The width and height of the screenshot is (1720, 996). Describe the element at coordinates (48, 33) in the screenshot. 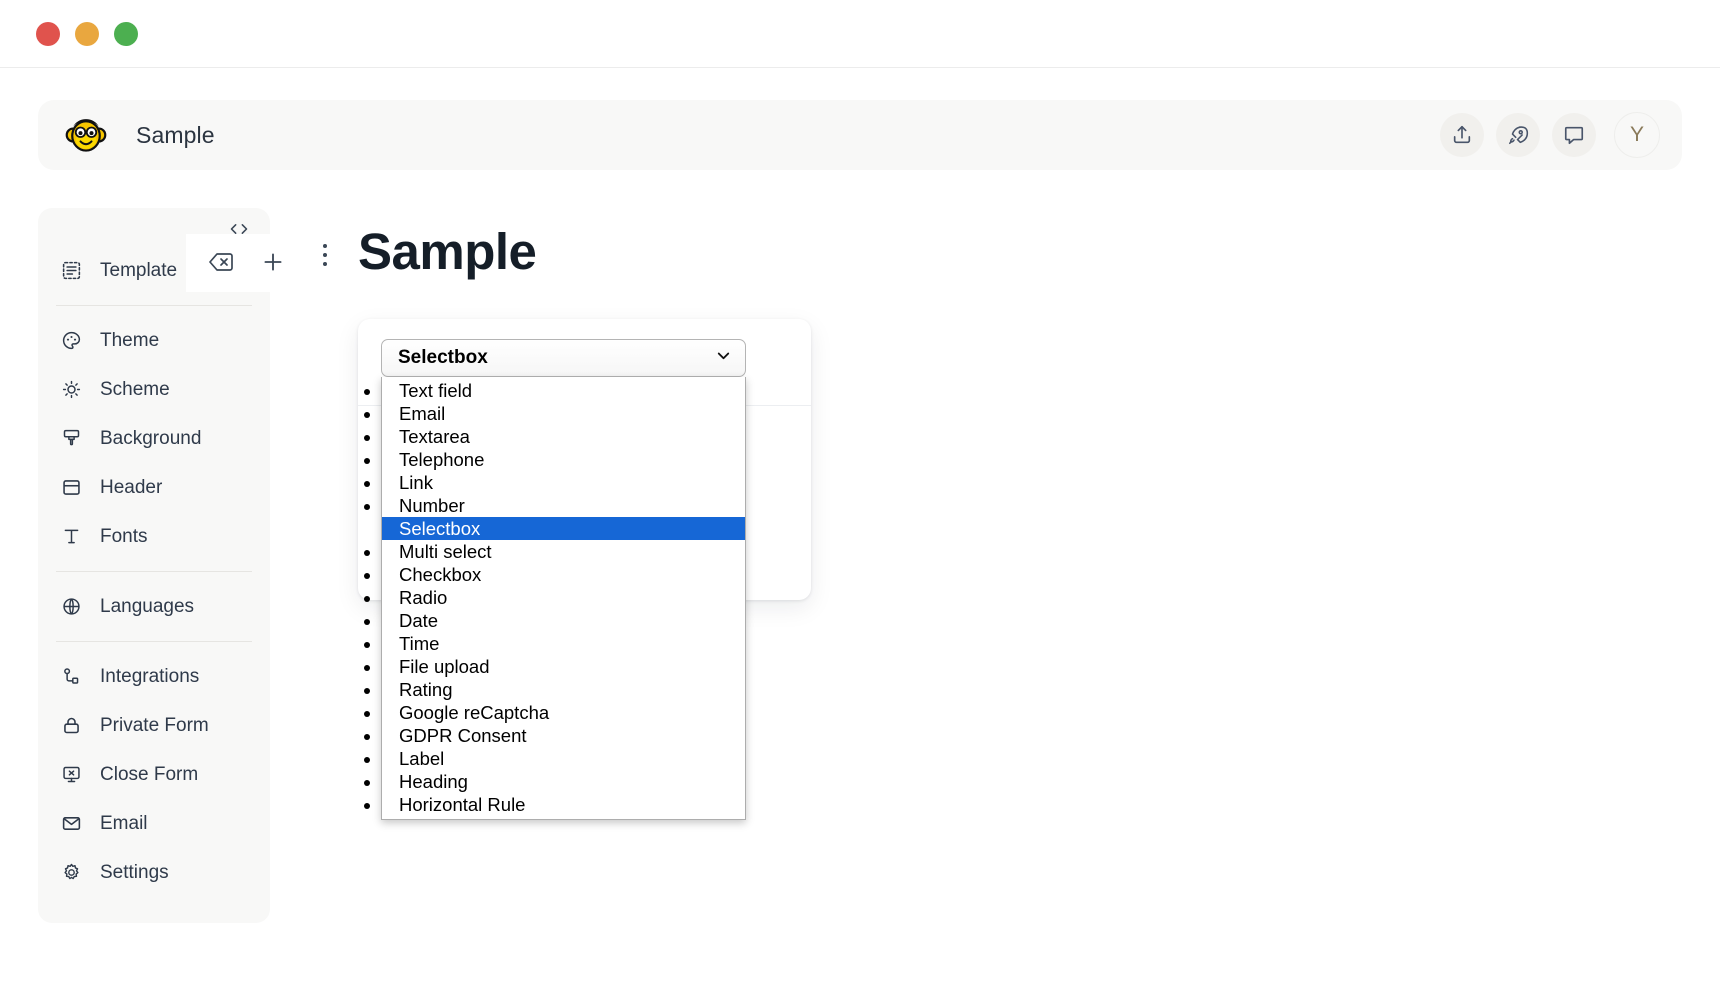

I see `close-window-button` at that location.